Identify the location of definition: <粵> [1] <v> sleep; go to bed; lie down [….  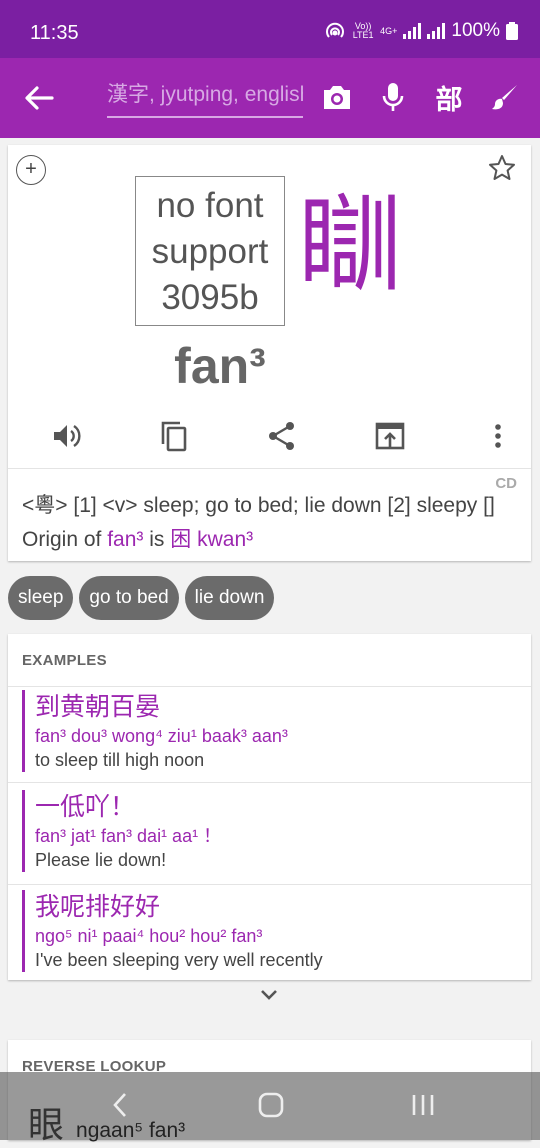
(272, 523).